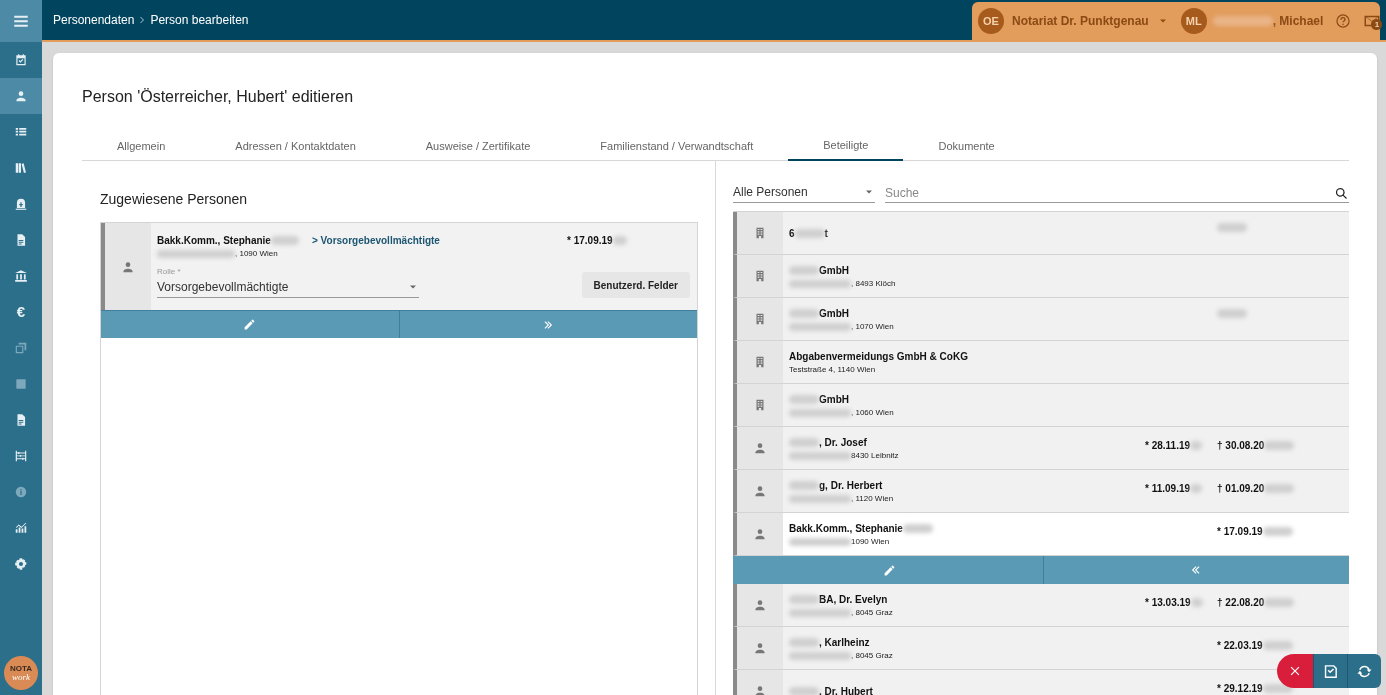 The height and width of the screenshot is (695, 1386). What do you see at coordinates (21, 132) in the screenshot?
I see `list-icon` at bounding box center [21, 132].